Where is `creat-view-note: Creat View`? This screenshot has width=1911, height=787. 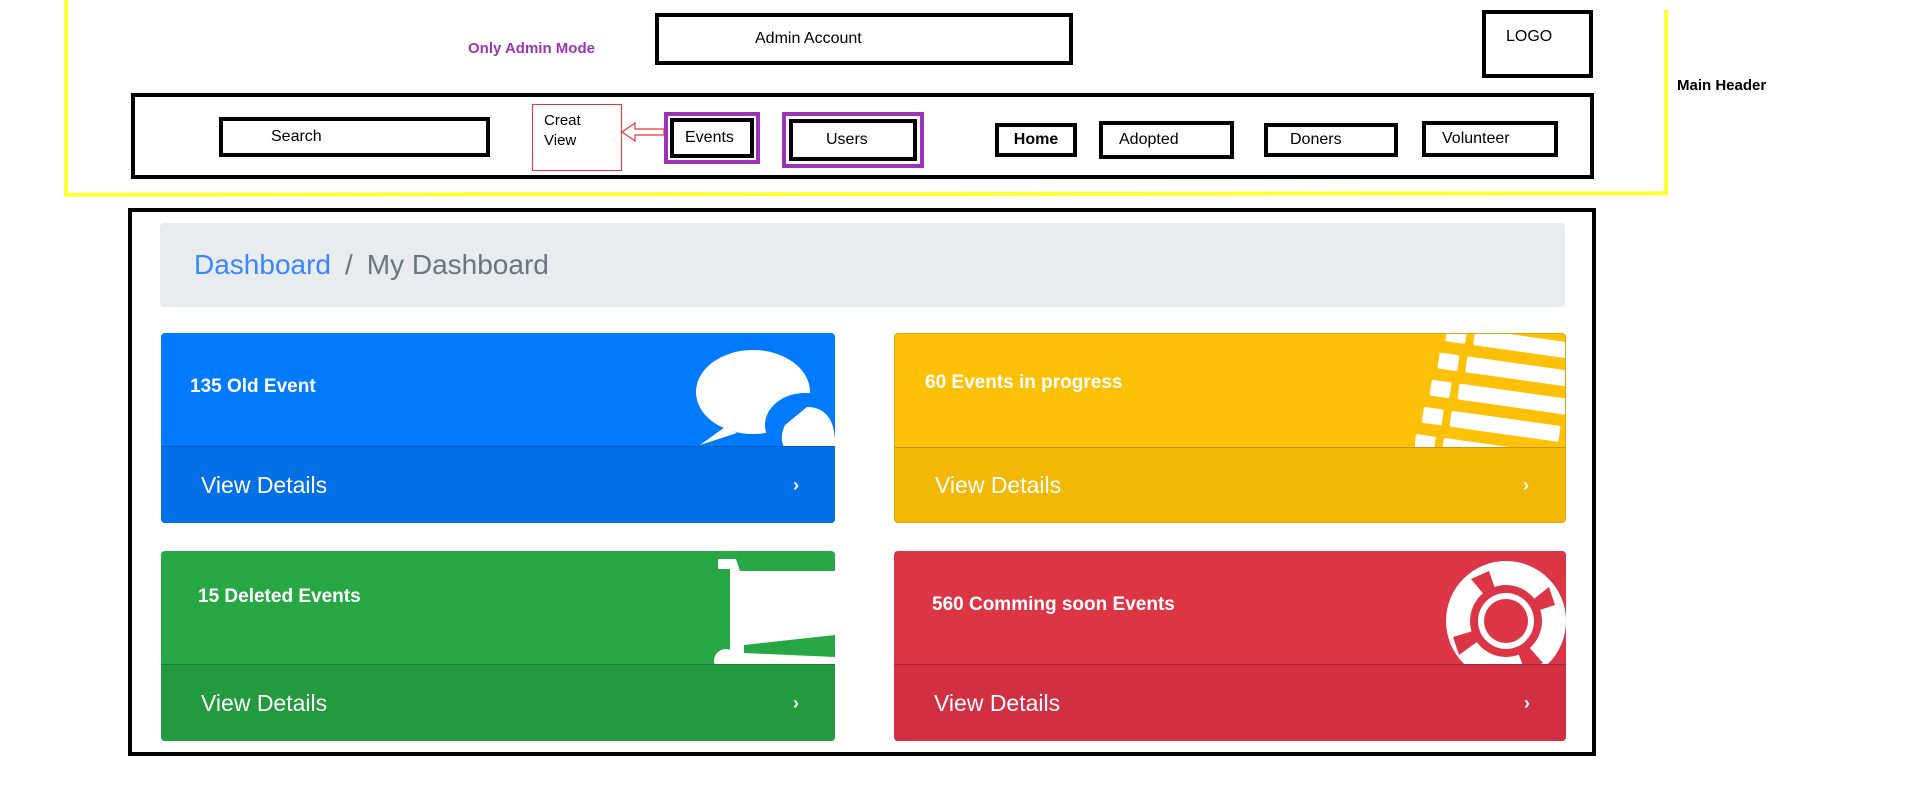
creat-view-note: Creat View is located at coordinates (577, 137).